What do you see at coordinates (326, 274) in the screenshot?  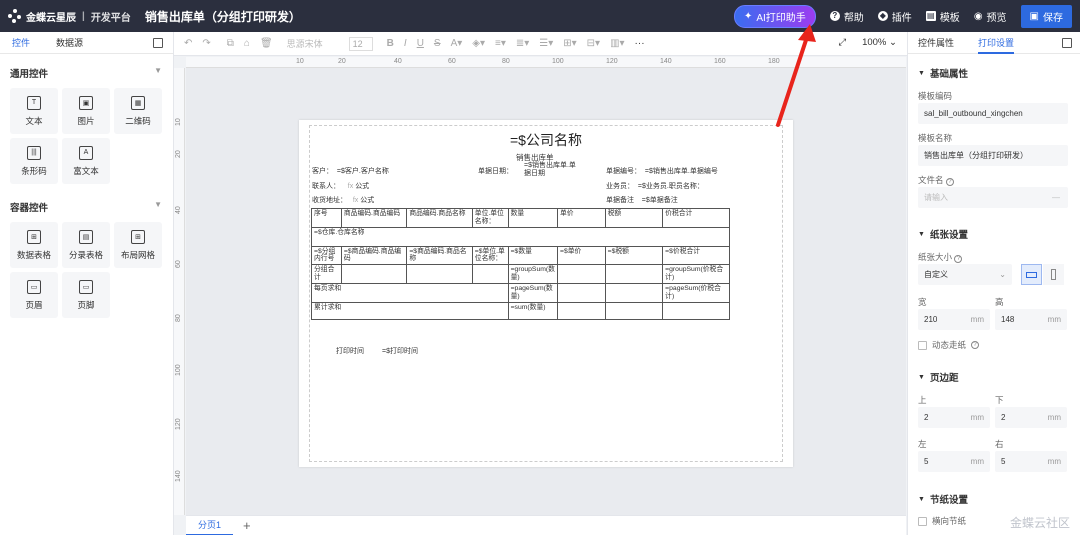 I see `subtotal-label: 分组合计` at bounding box center [326, 274].